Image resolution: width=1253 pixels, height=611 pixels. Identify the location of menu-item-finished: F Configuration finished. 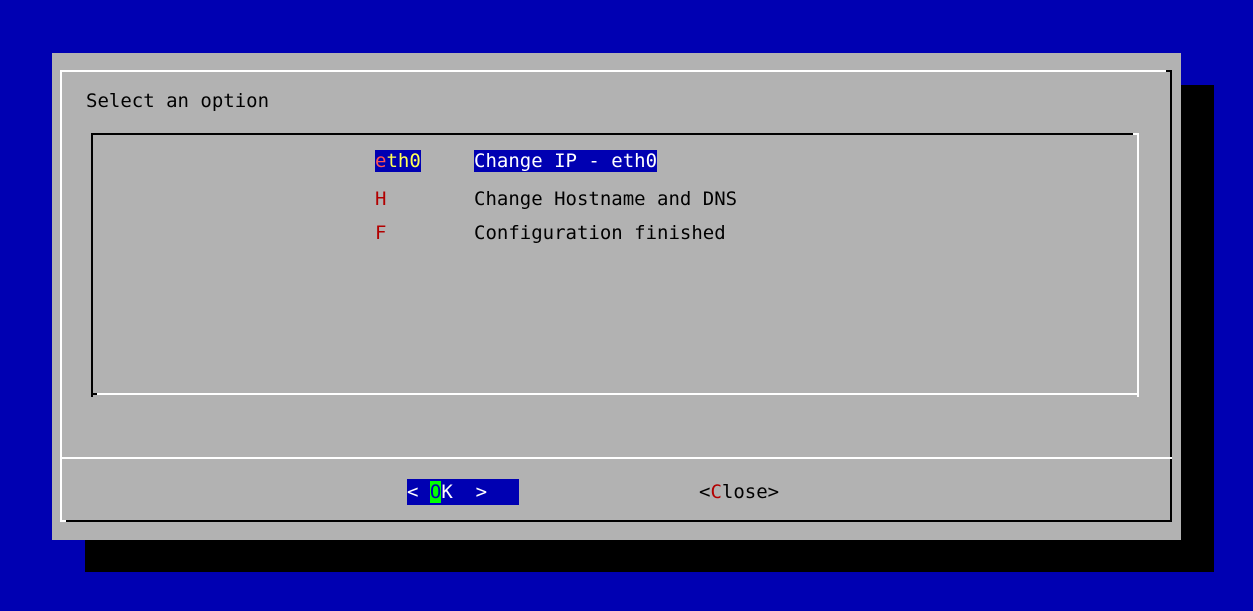
(626, 233).